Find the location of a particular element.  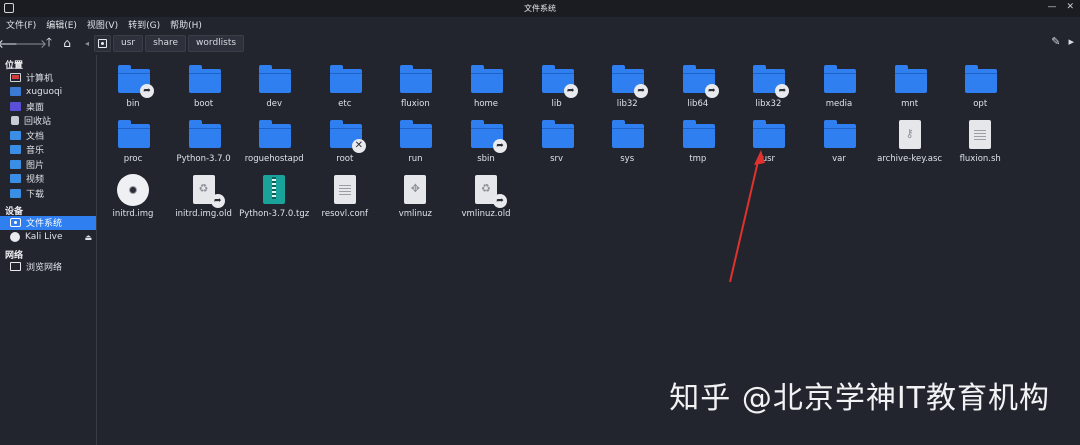

sidebar-item: 图片 is located at coordinates (48, 164).